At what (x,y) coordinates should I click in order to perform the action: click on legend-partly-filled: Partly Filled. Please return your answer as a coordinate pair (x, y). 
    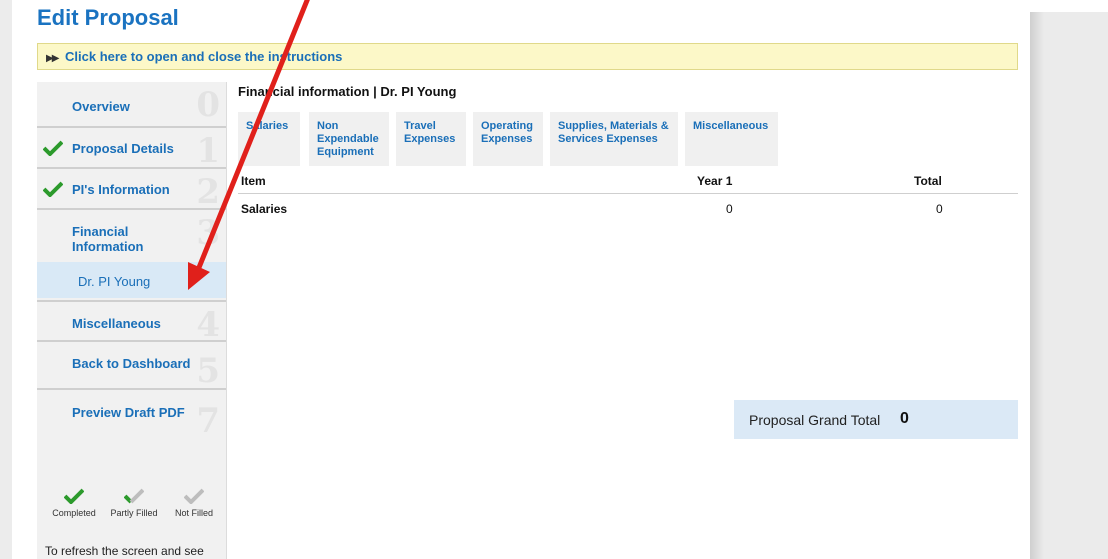
    Looking at the image, I should click on (134, 503).